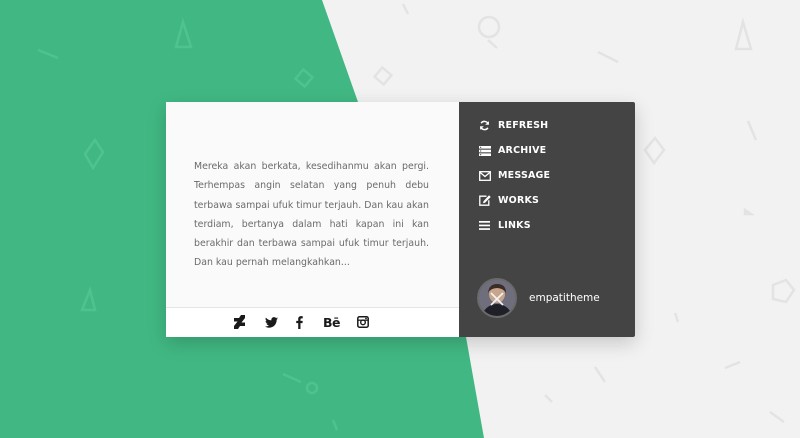 This screenshot has height=438, width=800. I want to click on menu-label-links: LINKS, so click(514, 225).